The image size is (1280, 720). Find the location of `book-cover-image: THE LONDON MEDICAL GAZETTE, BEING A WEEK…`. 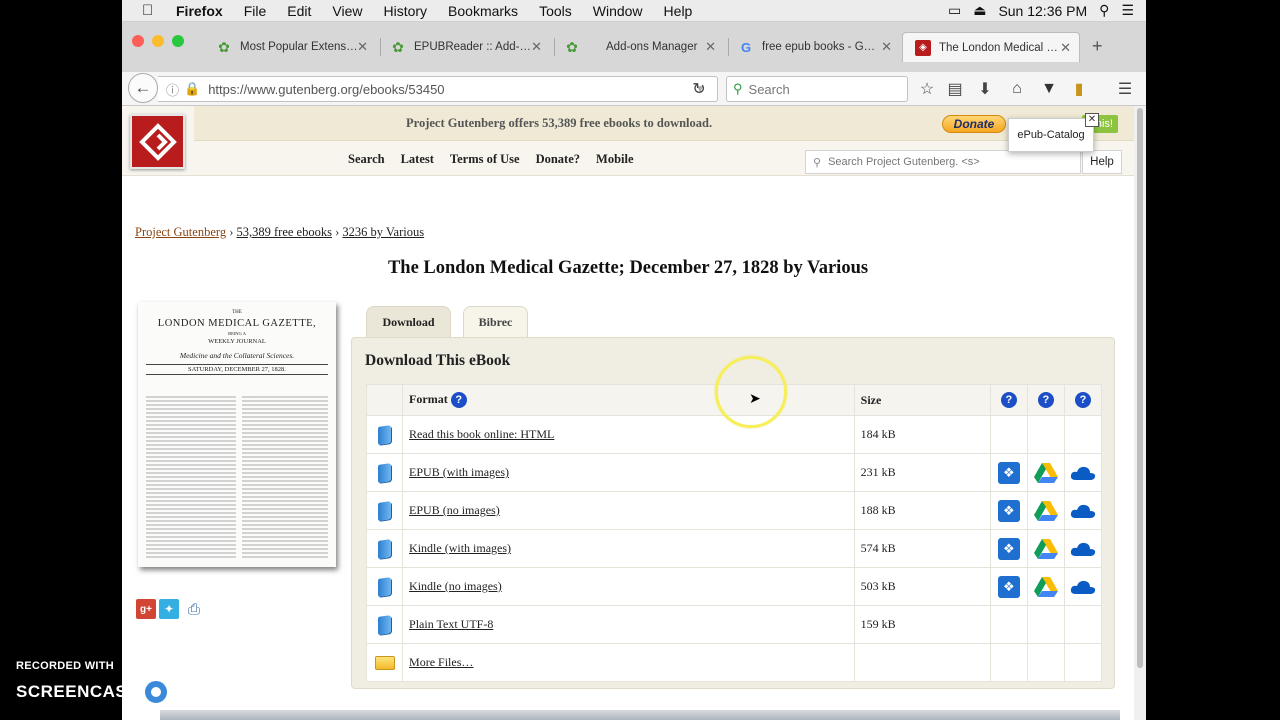

book-cover-image: THE LONDON MEDICAL GAZETTE, BEING A WEEK… is located at coordinates (237, 434).